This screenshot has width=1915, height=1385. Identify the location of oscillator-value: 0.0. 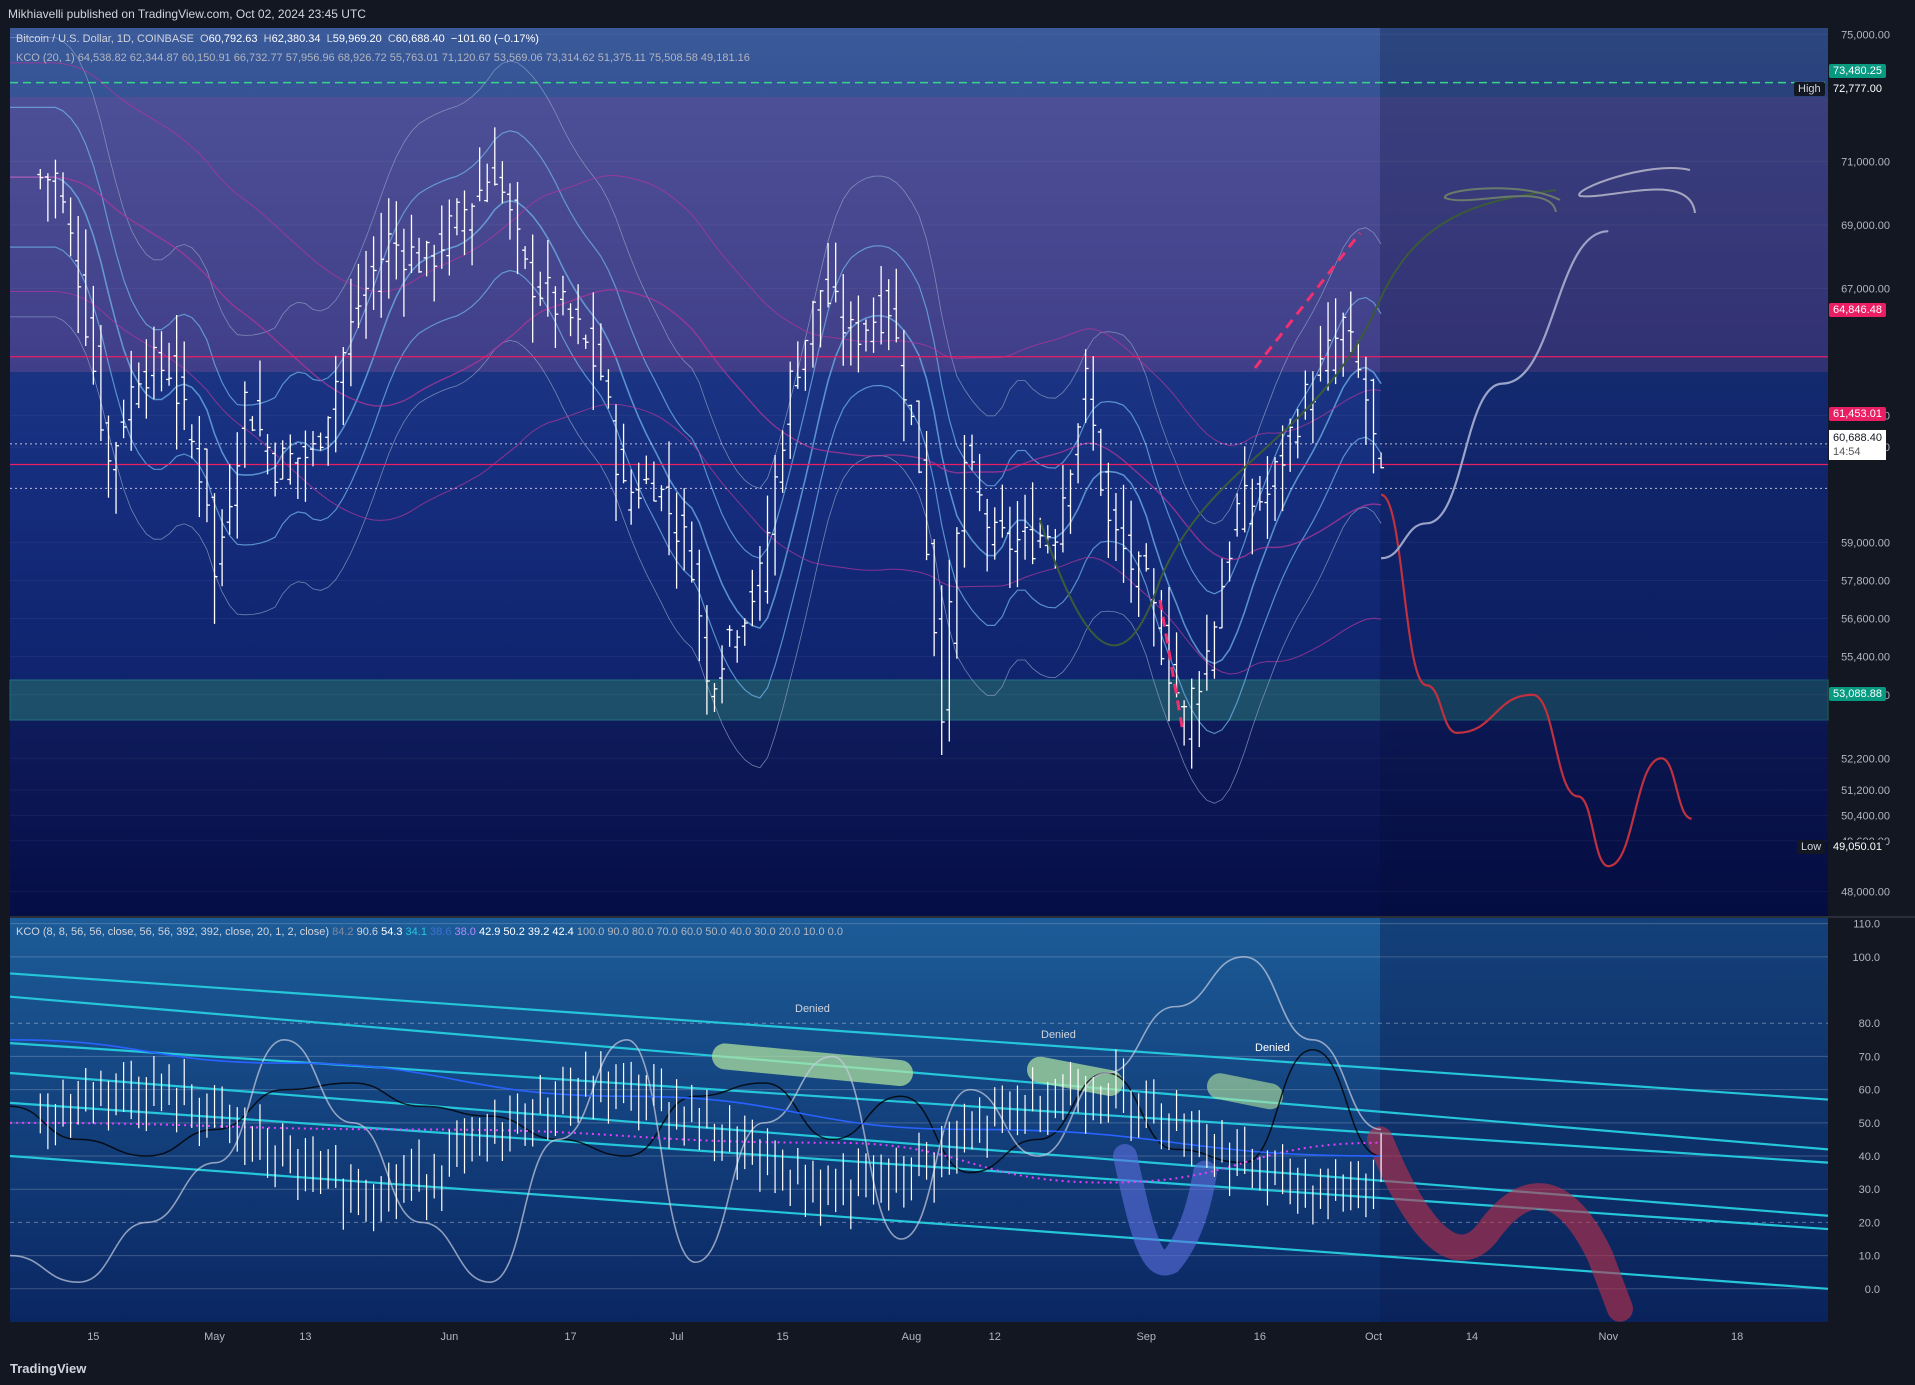
(833, 932).